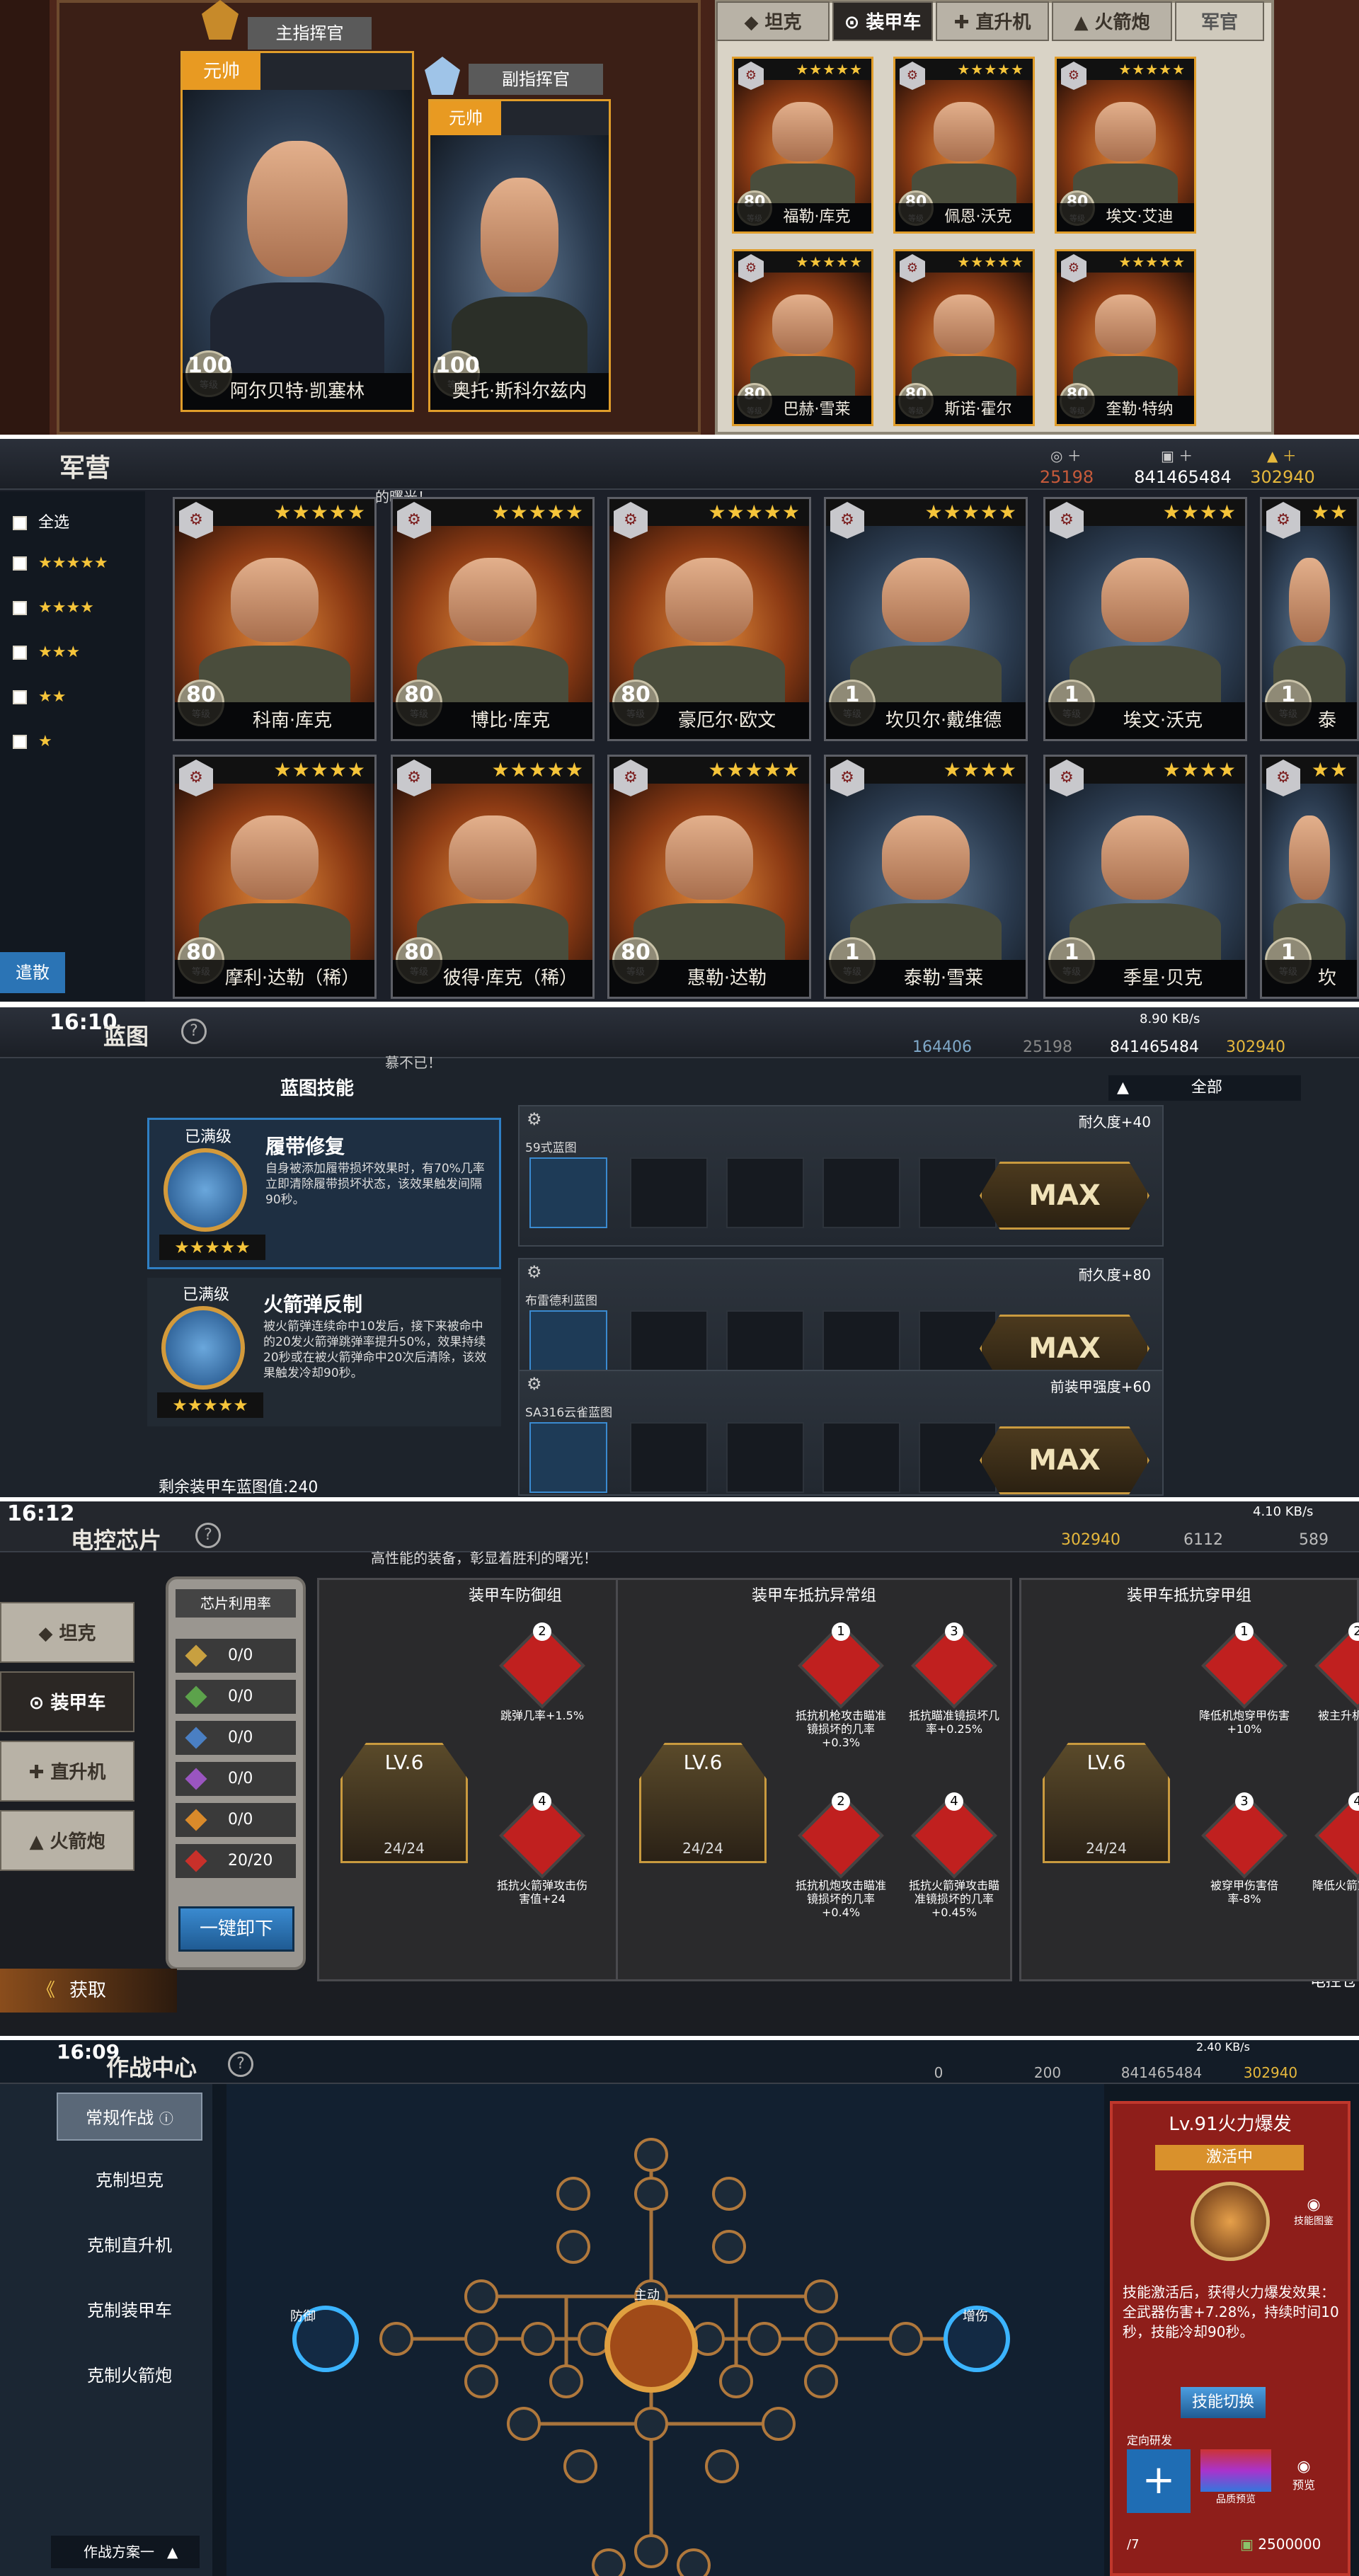 Image resolution: width=1359 pixels, height=2576 pixels. I want to click on chip-node: 2 抵抗机炮攻击瞄准镜损坏的几率+0.4%, so click(841, 1859).